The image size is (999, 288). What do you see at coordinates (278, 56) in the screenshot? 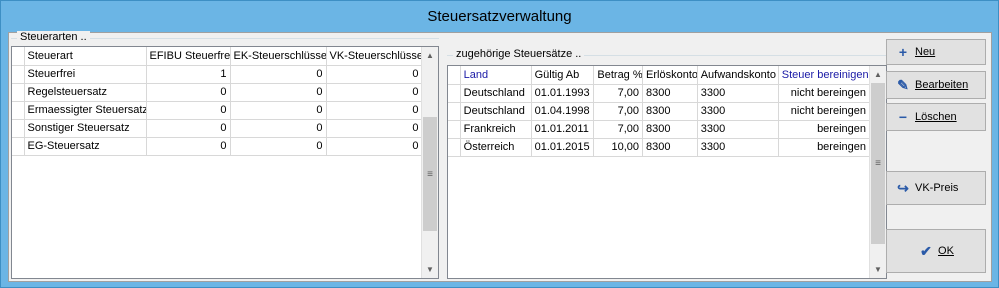
I see `col-header-ek: EK-Steuerschlüssel` at bounding box center [278, 56].